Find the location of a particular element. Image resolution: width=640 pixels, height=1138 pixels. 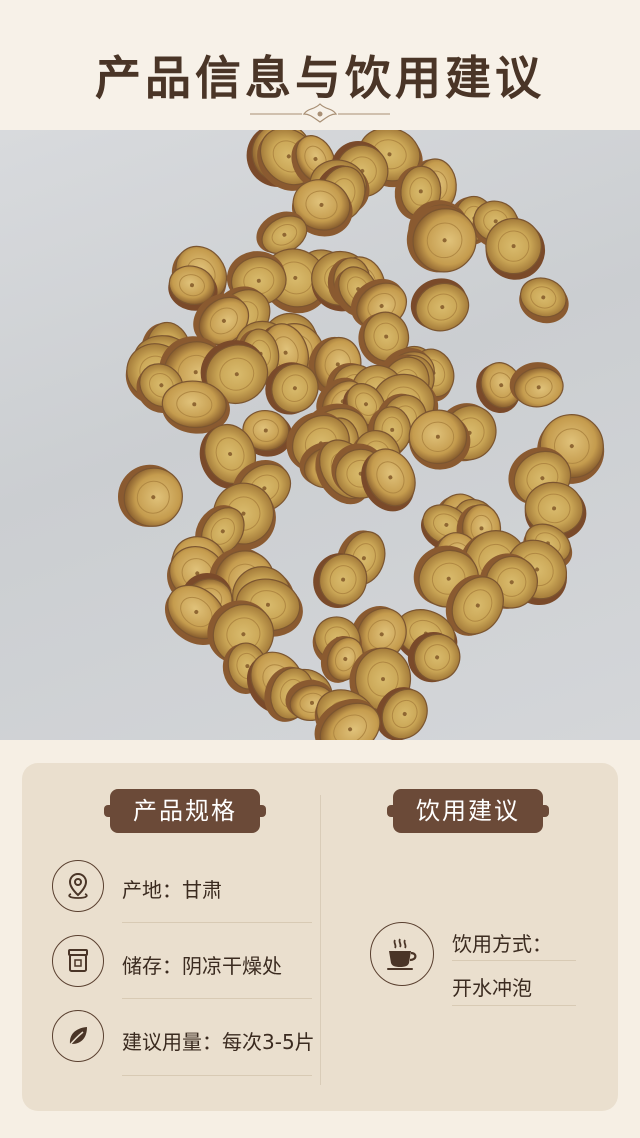

spec-dosage-value: 每次3-5片 is located at coordinates (268, 1042).